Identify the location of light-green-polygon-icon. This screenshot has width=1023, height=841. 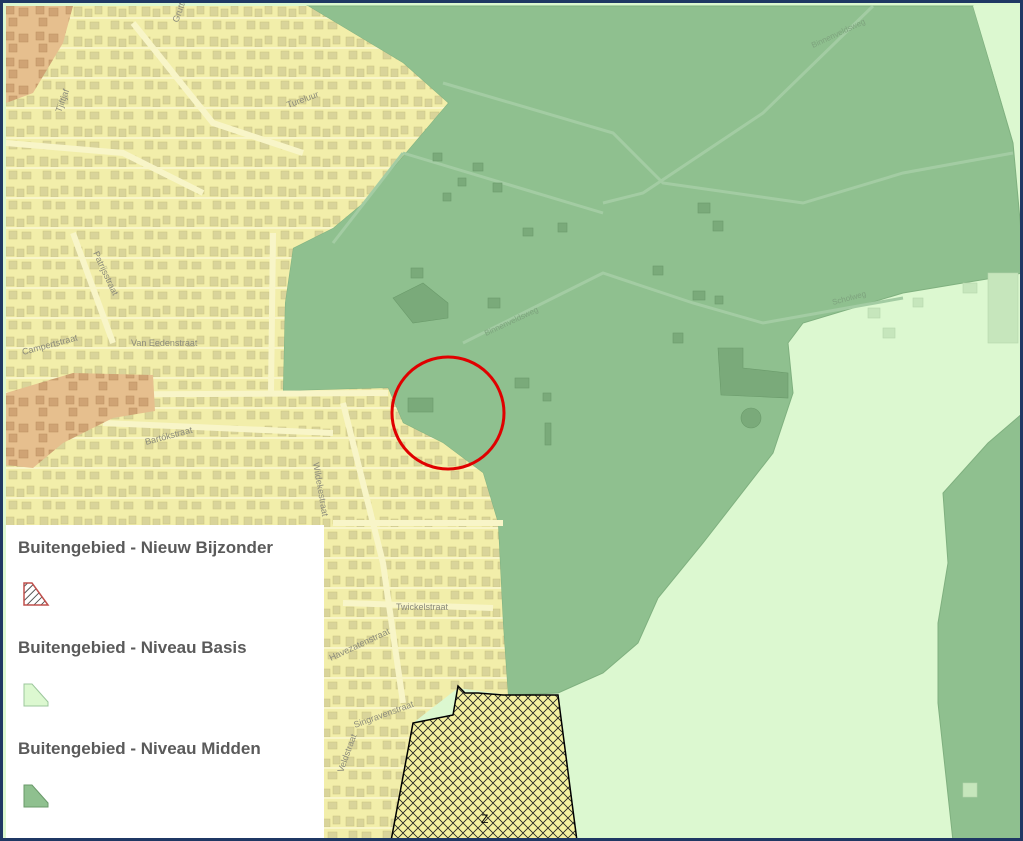
(36, 695).